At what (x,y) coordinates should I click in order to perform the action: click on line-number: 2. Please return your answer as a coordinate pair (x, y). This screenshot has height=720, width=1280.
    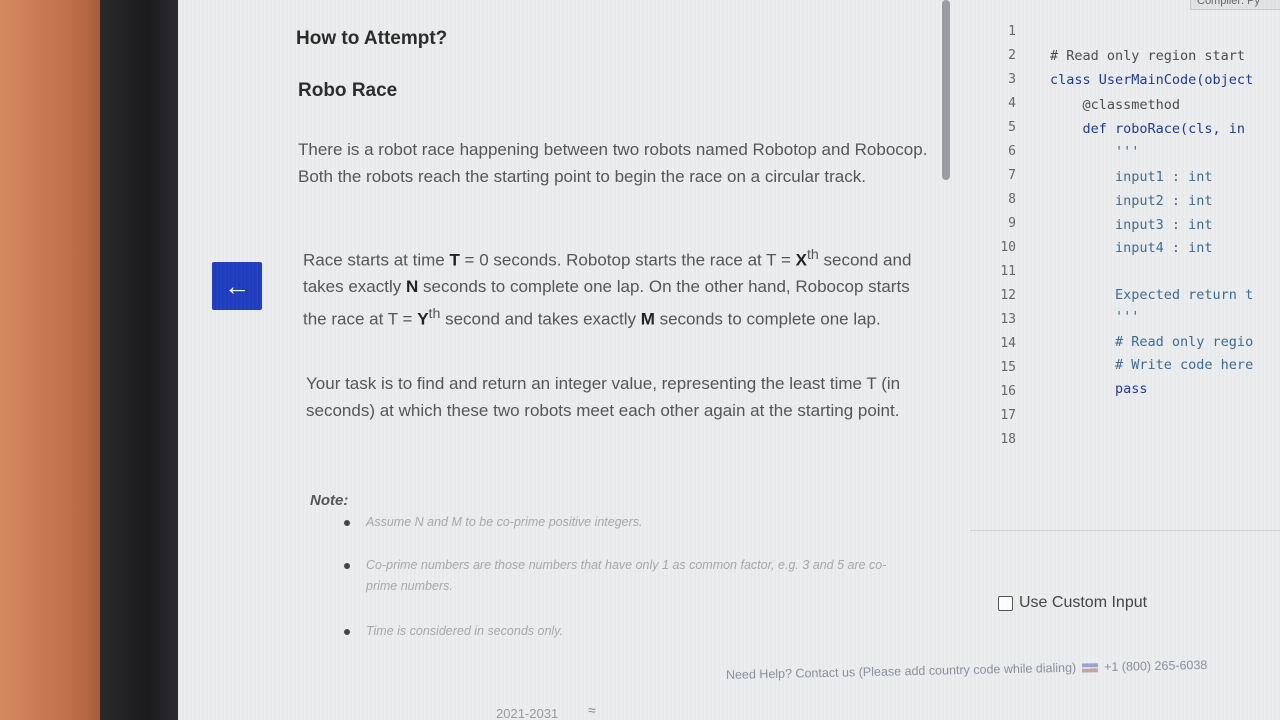
    Looking at the image, I should click on (1012, 55).